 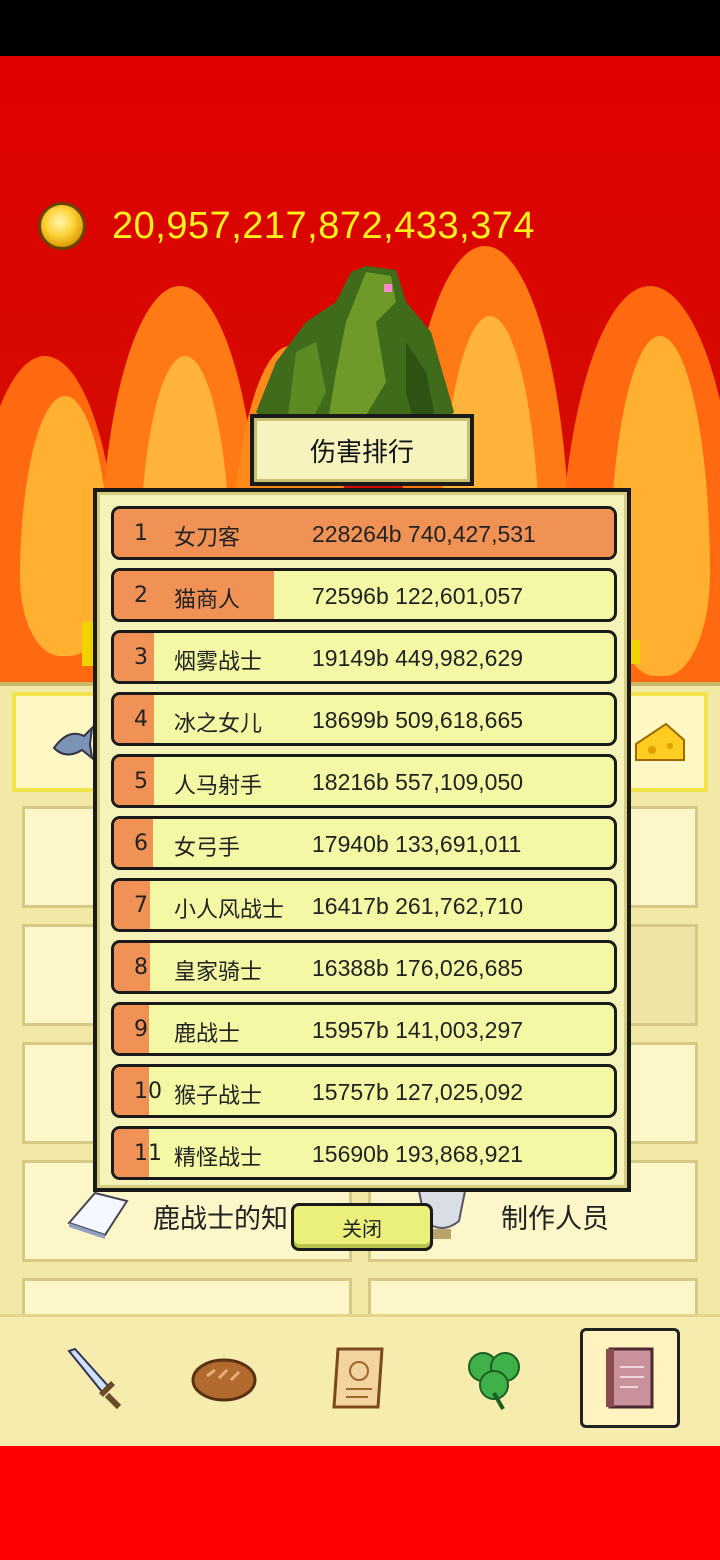 I want to click on rank-number: 3, so click(x=141, y=657).